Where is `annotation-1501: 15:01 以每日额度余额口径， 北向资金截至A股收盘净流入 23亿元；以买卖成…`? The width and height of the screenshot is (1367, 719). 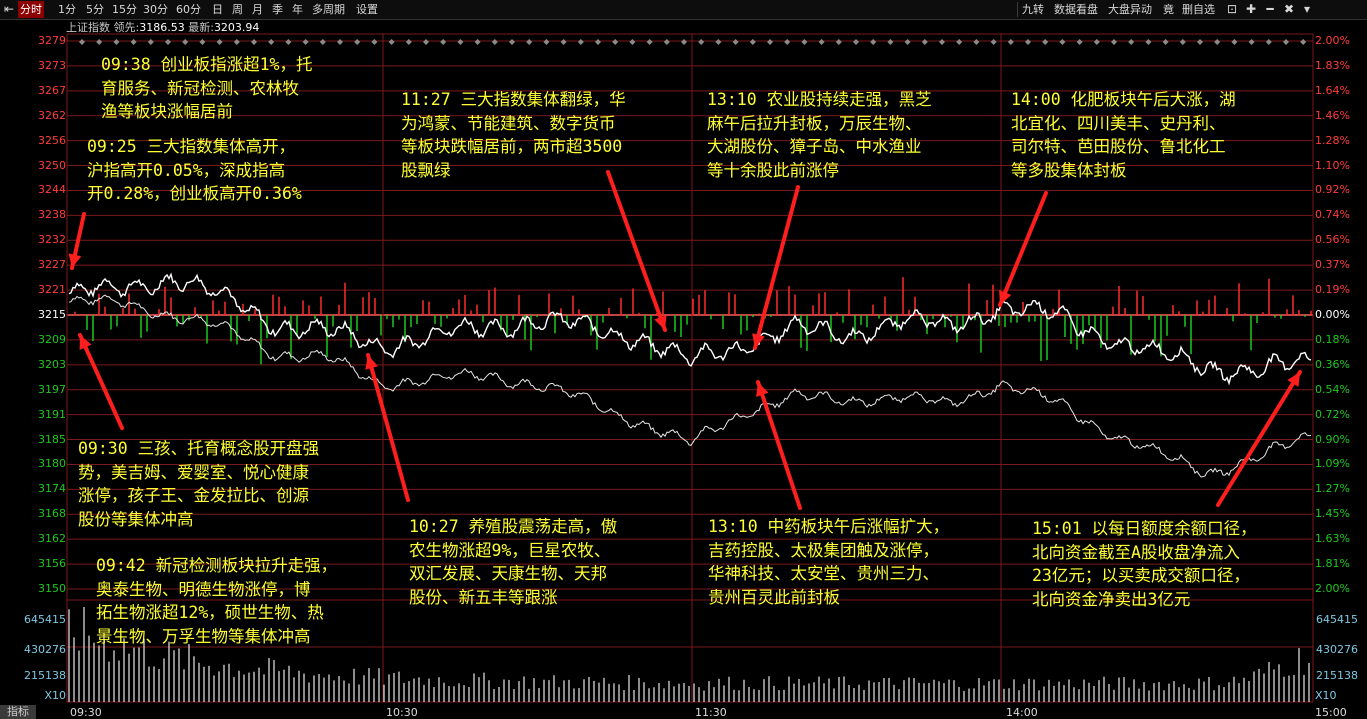
annotation-1501: 15:01 以每日额度余额口径， 北向资金截至A股收盘净流入 23亿元；以买卖成… is located at coordinates (1144, 564).